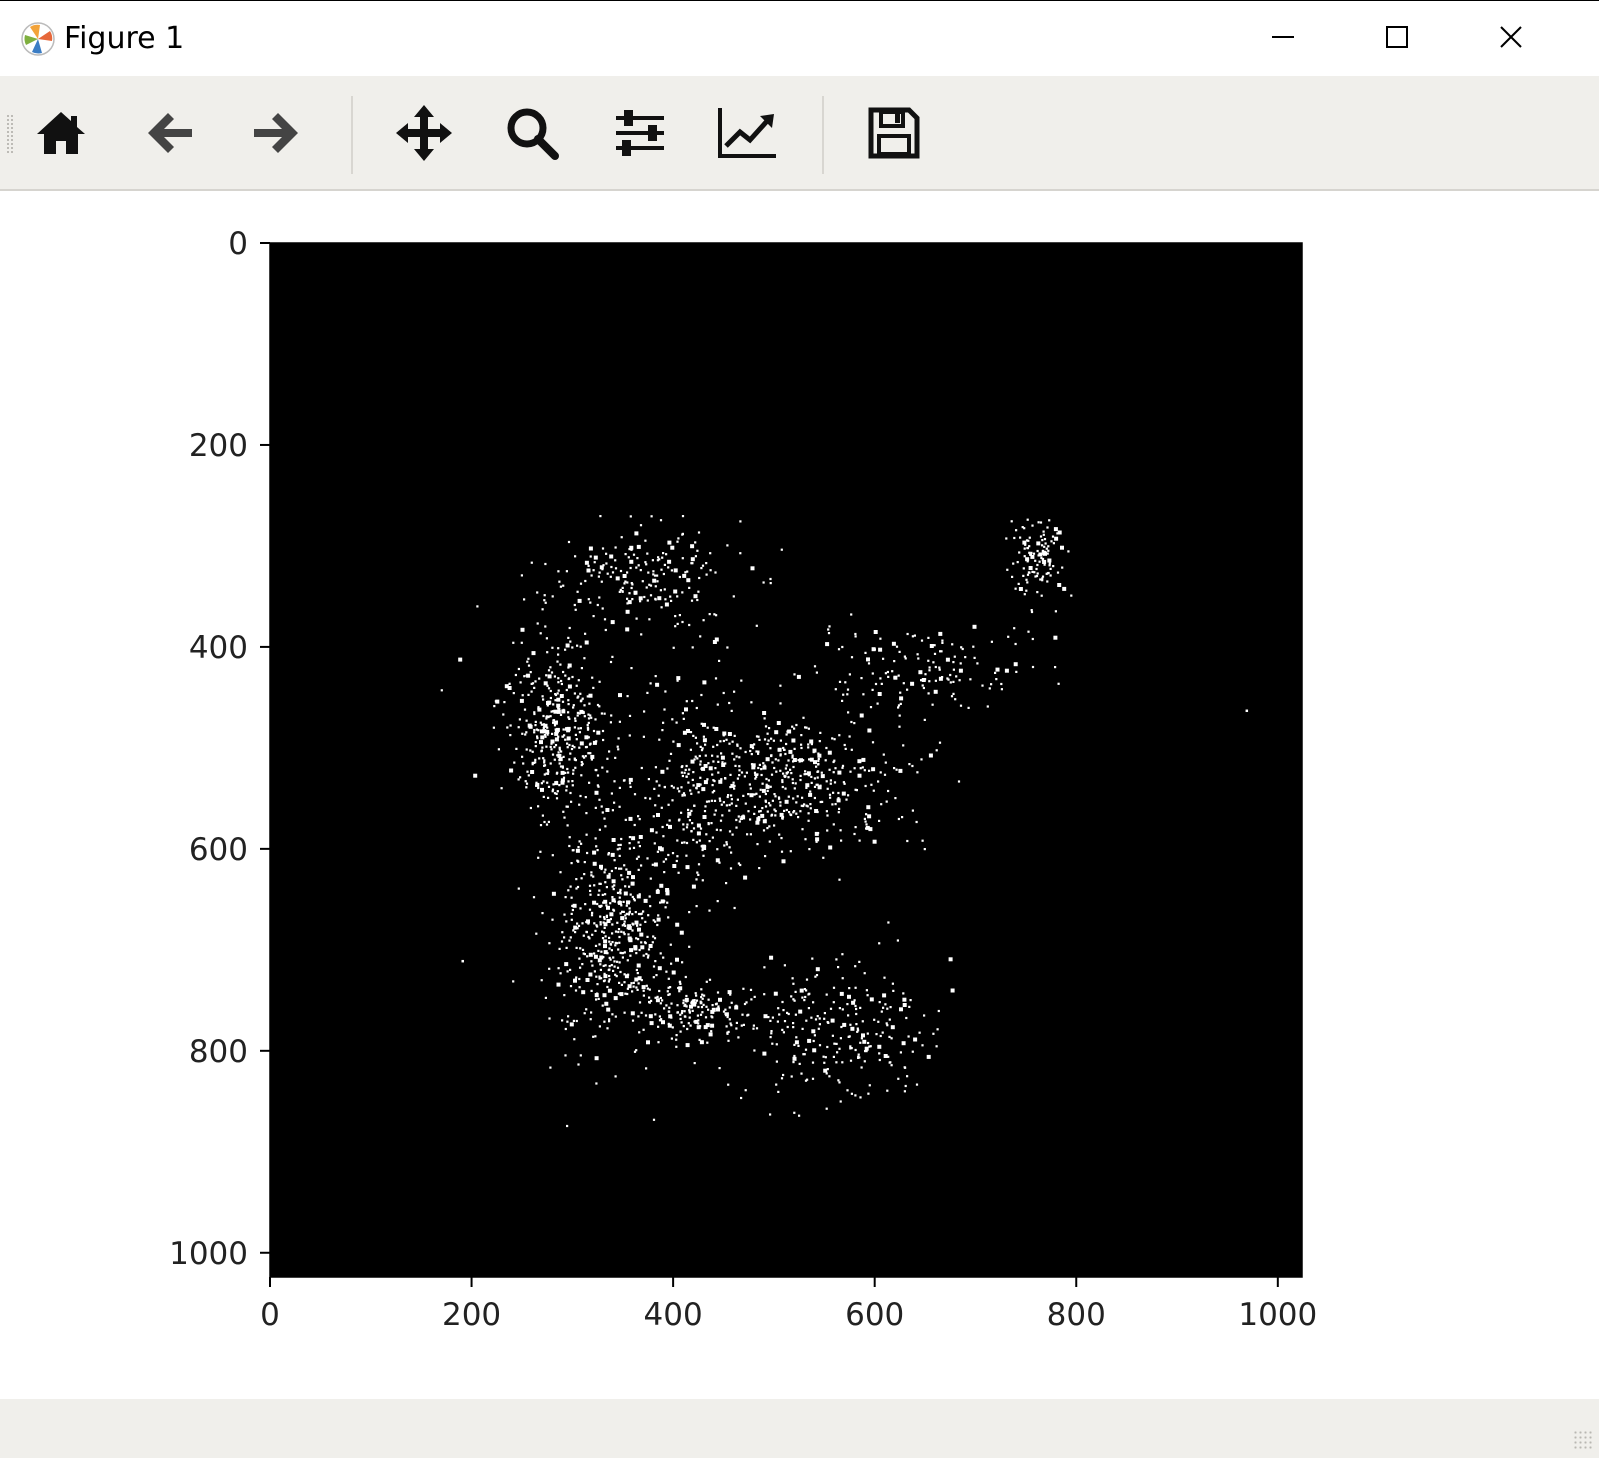 The image size is (1599, 1458). I want to click on configure-subplots-button, so click(640, 133).